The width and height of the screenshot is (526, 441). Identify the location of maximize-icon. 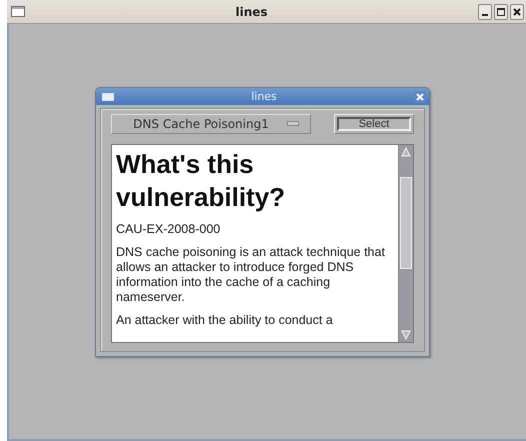
(501, 12).